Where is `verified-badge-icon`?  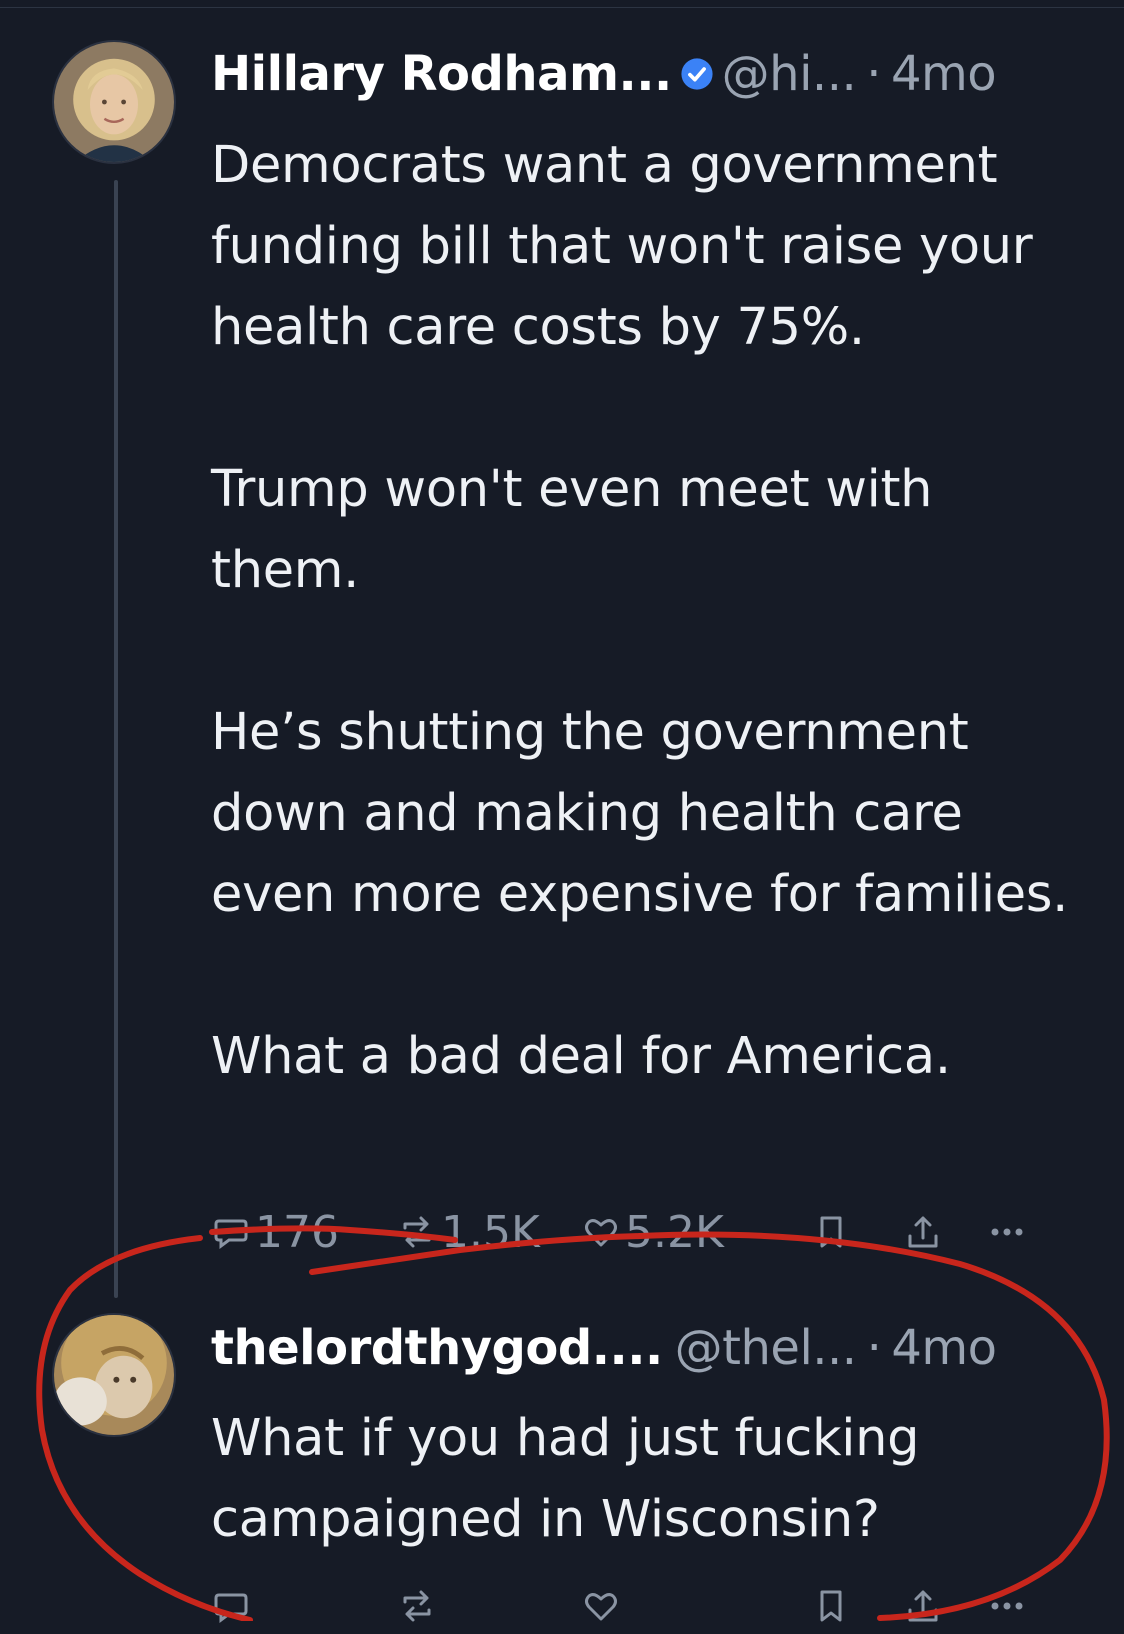
verified-badge-icon is located at coordinates (697, 74).